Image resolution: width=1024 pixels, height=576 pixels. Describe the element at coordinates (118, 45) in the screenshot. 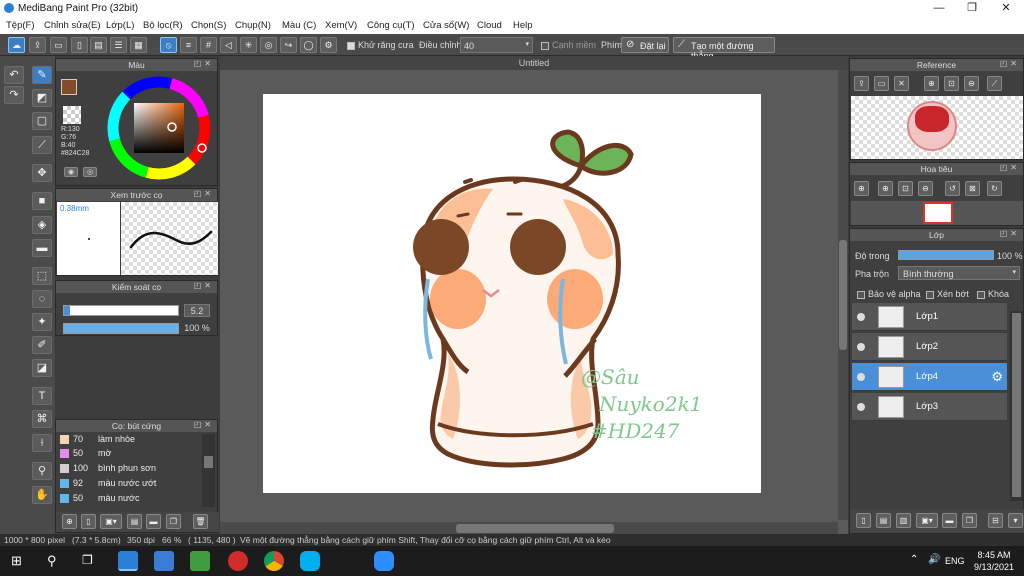

I see `list-icon: ☰` at that location.